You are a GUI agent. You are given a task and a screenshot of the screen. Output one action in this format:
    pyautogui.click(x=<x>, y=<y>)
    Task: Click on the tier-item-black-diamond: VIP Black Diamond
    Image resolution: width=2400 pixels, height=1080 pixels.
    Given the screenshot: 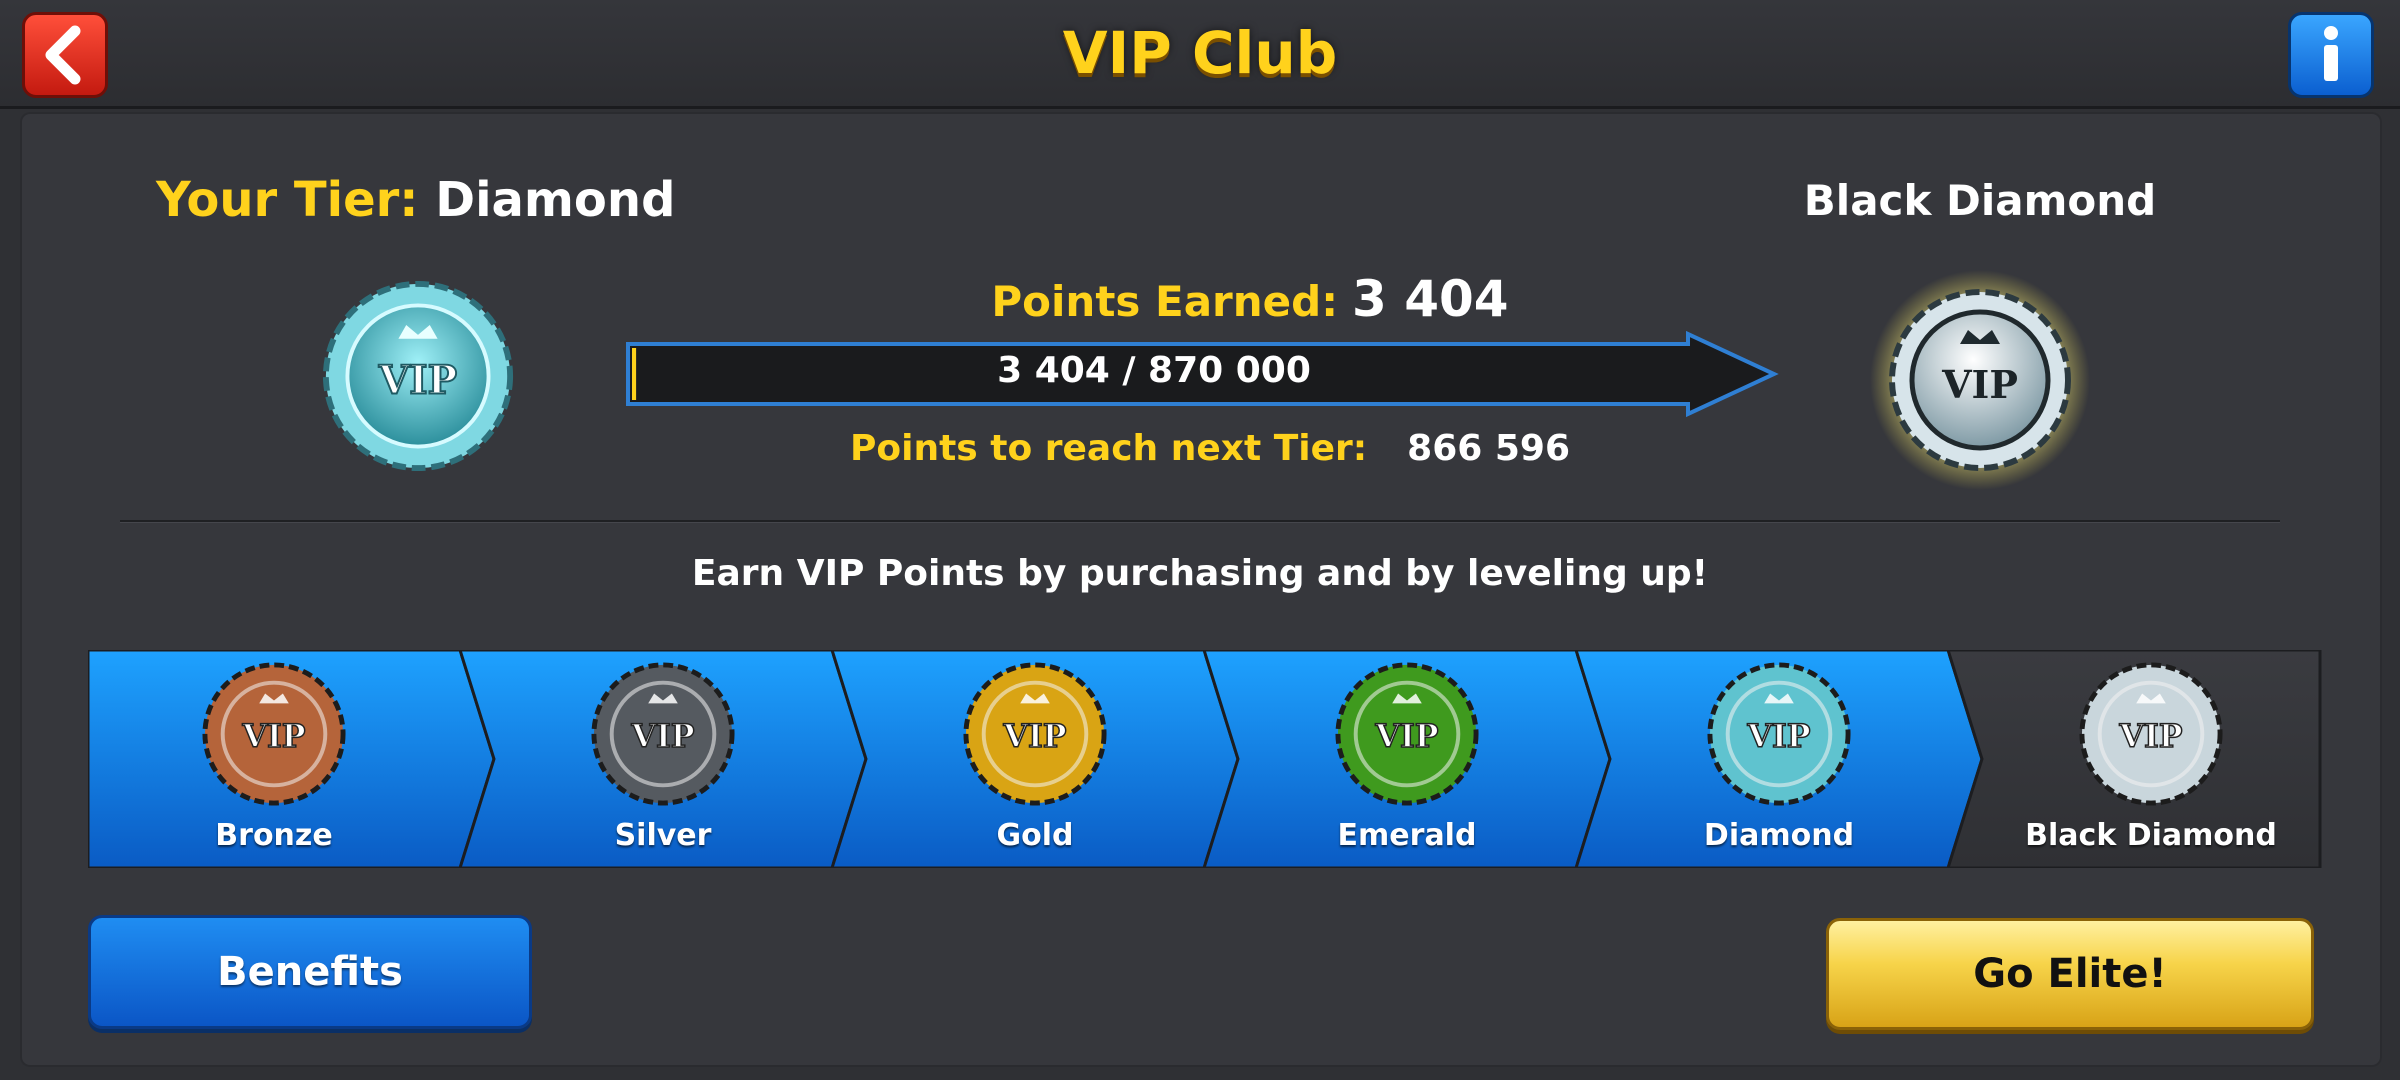 What is the action you would take?
    pyautogui.click(x=2151, y=759)
    